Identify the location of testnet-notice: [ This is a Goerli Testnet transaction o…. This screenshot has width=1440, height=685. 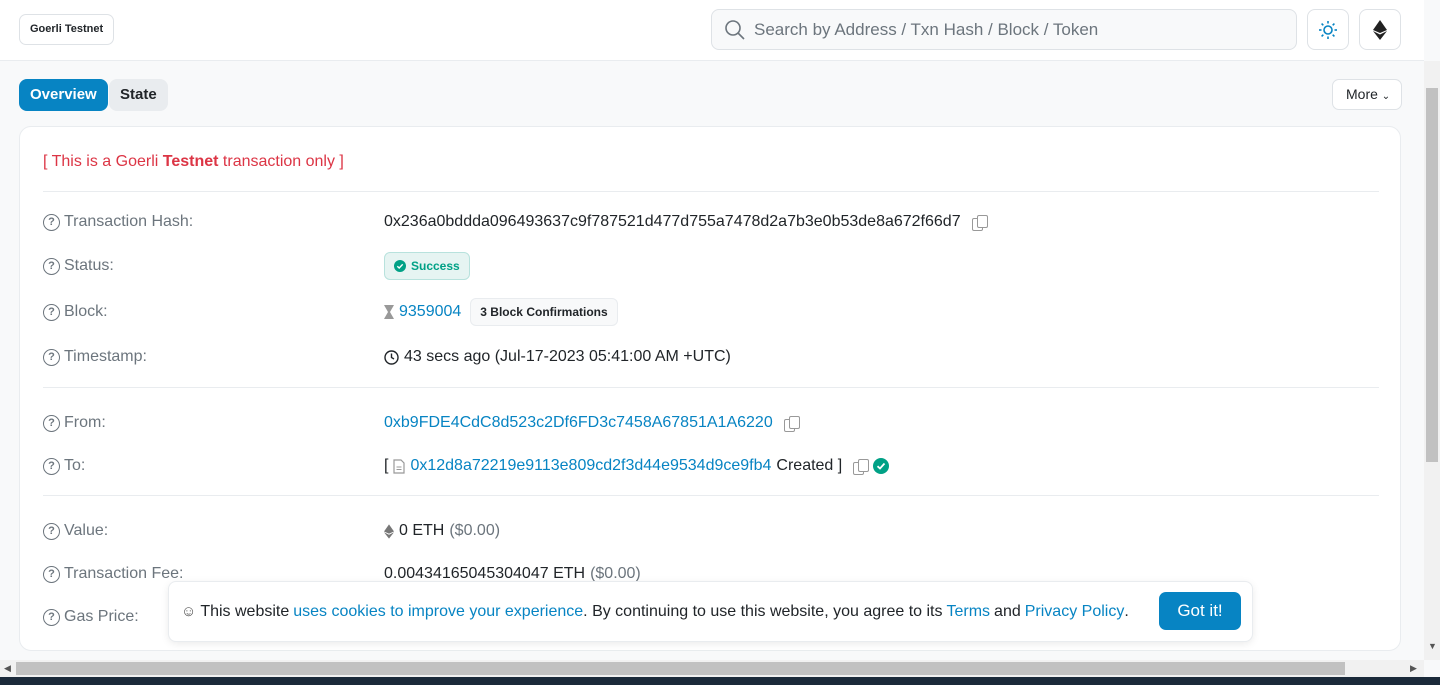
(193, 161).